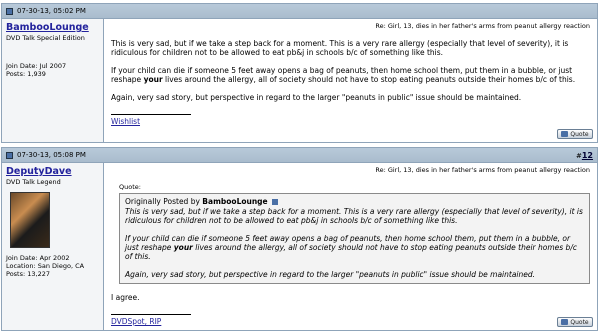 The image size is (600, 333). Describe the element at coordinates (136, 321) in the screenshot. I see `signature-link: DVDSpot, RIP` at that location.